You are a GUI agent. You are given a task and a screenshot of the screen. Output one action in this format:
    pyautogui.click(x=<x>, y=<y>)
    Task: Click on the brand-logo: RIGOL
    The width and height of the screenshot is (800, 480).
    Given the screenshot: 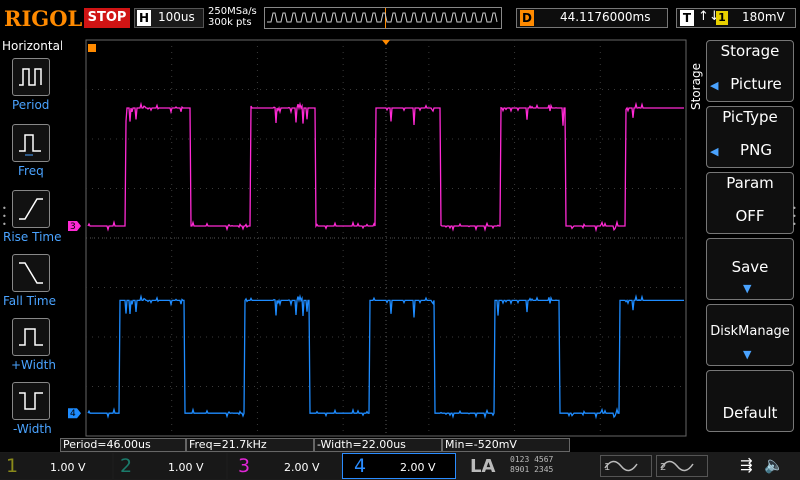 What is the action you would take?
    pyautogui.click(x=43, y=18)
    